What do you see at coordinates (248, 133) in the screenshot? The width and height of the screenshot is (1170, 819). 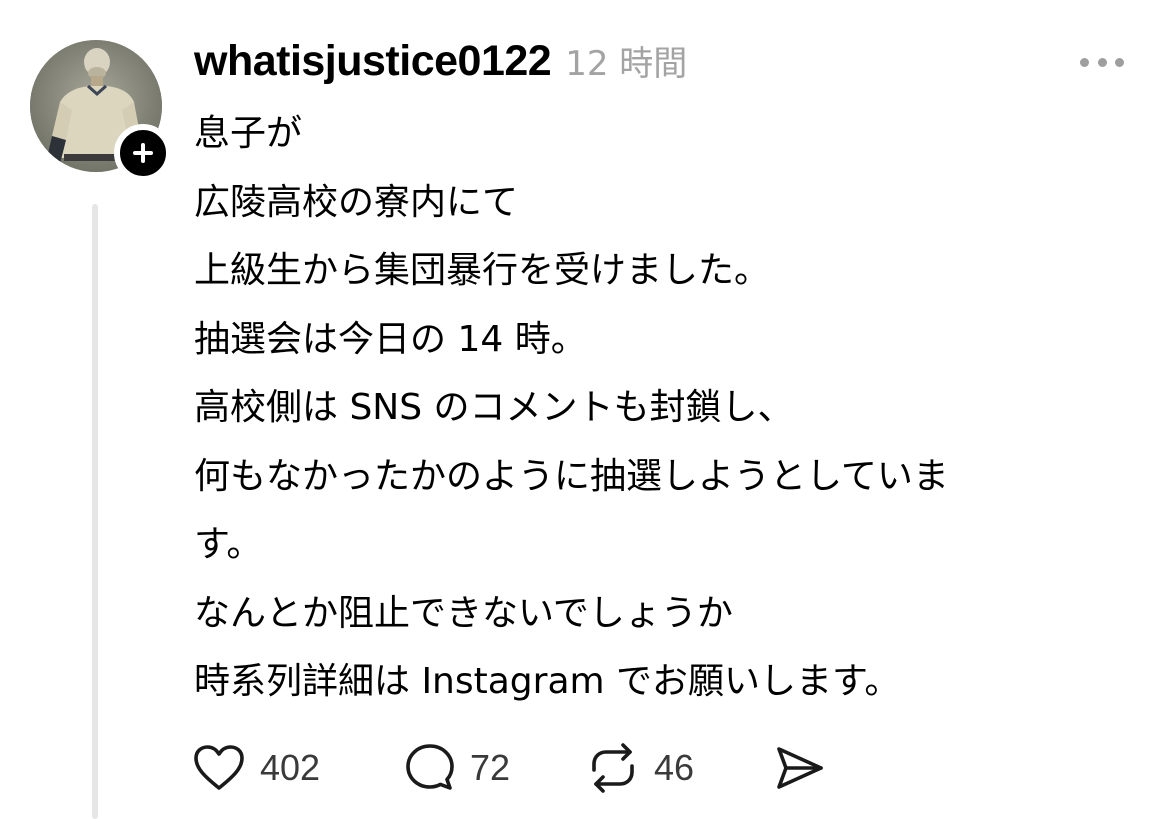 I see `post-body-line: 息子が` at bounding box center [248, 133].